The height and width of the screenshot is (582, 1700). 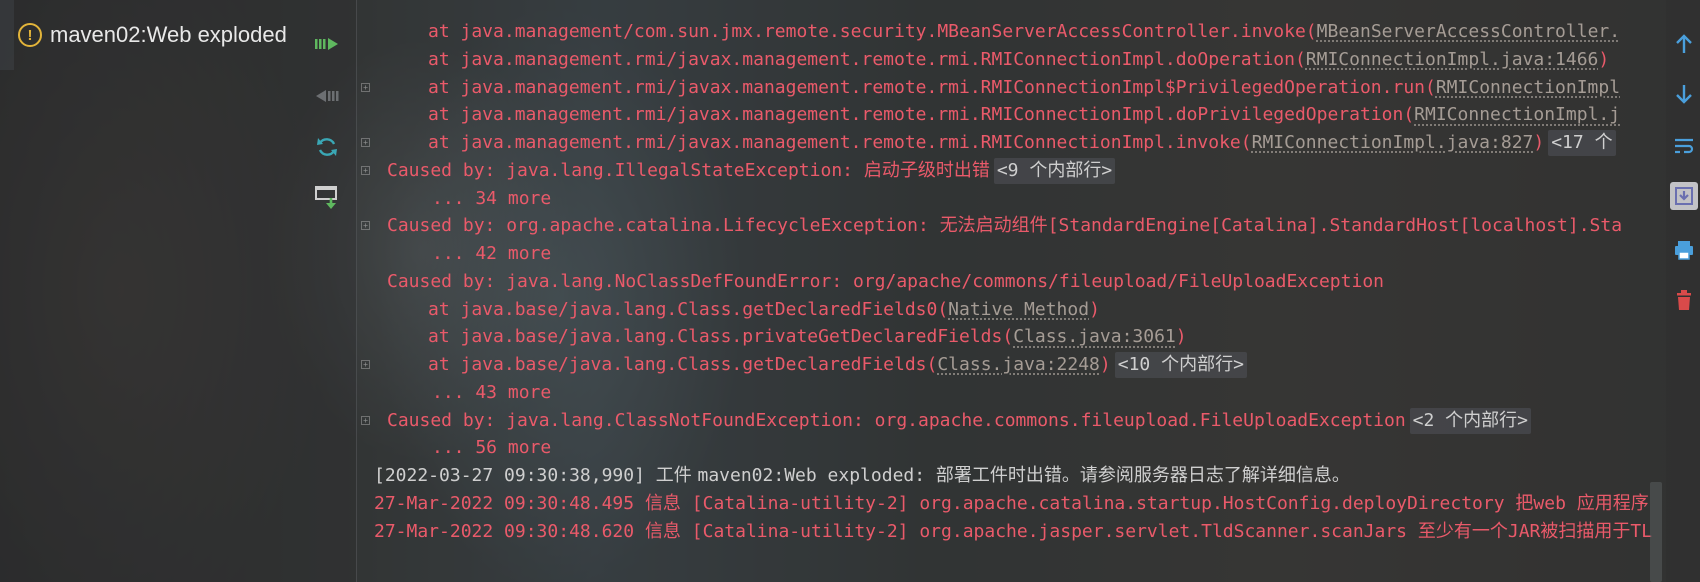 I want to click on console-text: web, so click(x=1555, y=503).